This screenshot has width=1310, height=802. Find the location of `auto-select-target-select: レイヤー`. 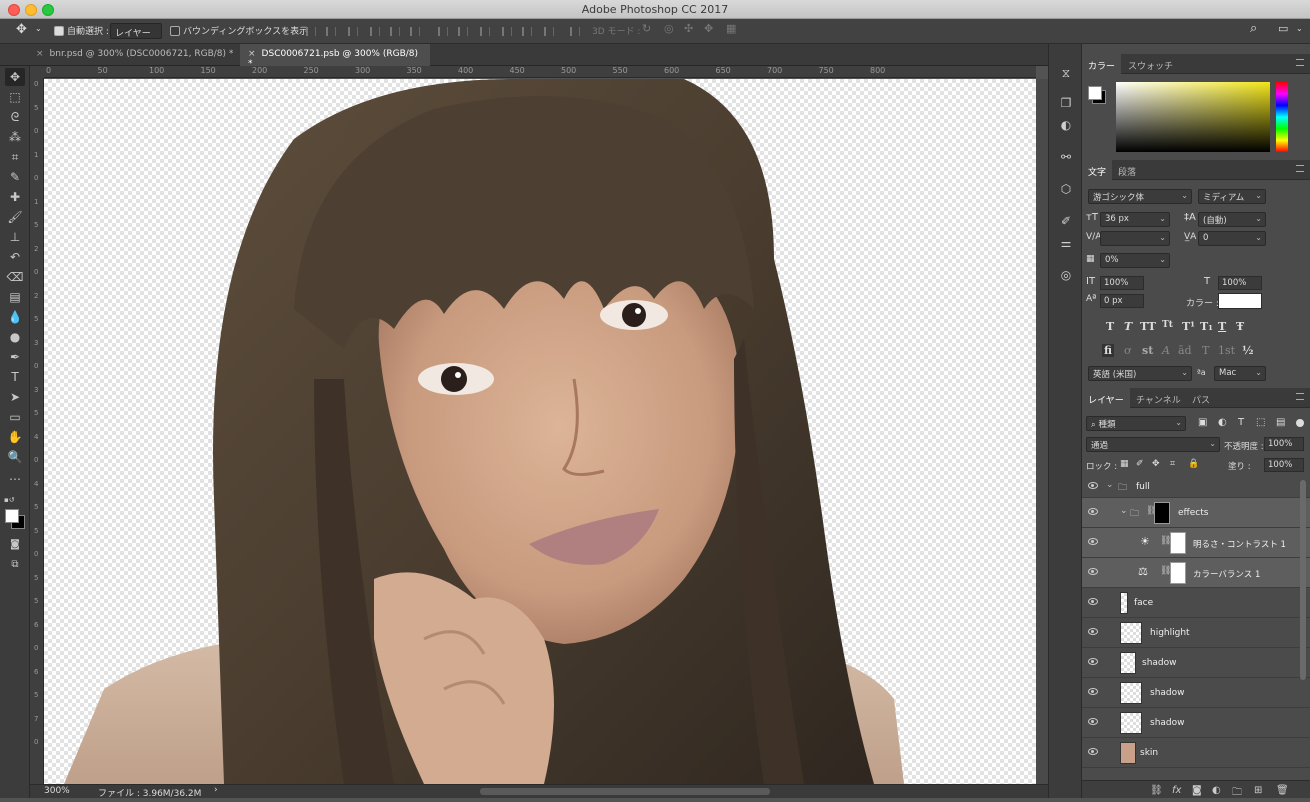

auto-select-target-select: レイヤー is located at coordinates (136, 31).